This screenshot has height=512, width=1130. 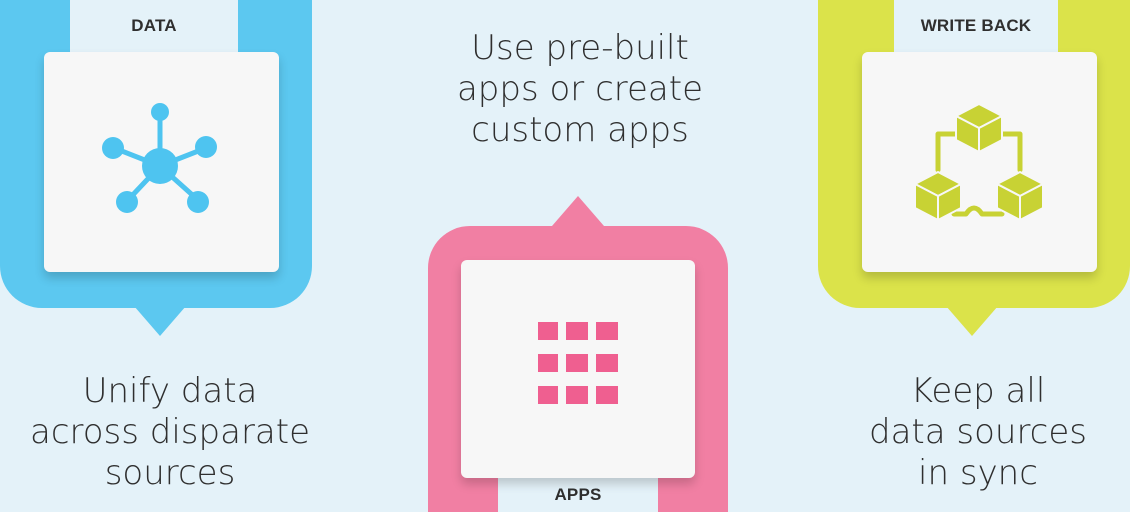 What do you see at coordinates (160, 321) in the screenshot?
I see `data-card-pointer` at bounding box center [160, 321].